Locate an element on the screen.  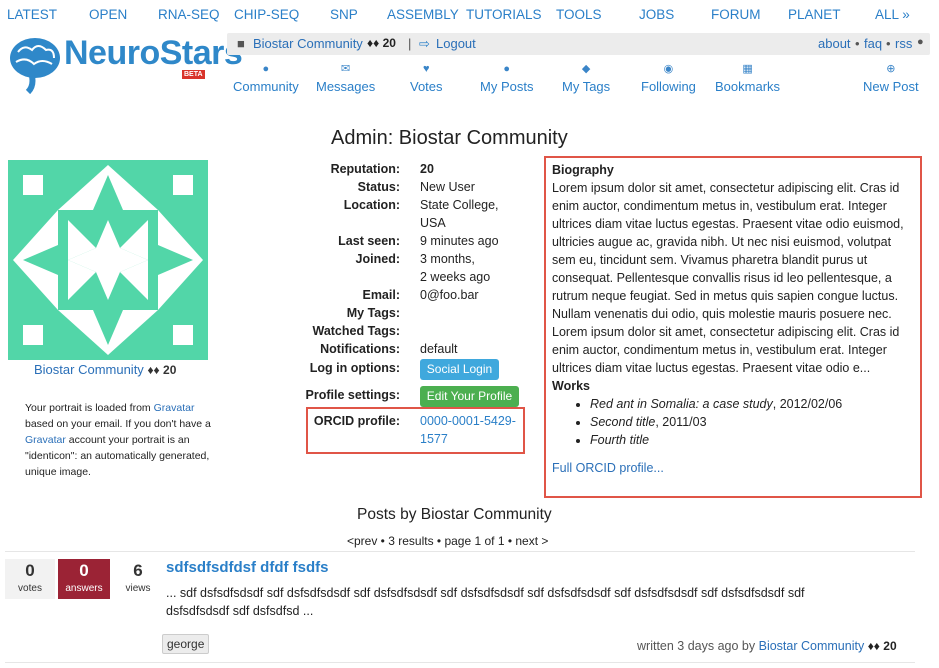
email-label: Email: is located at coordinates (381, 295).